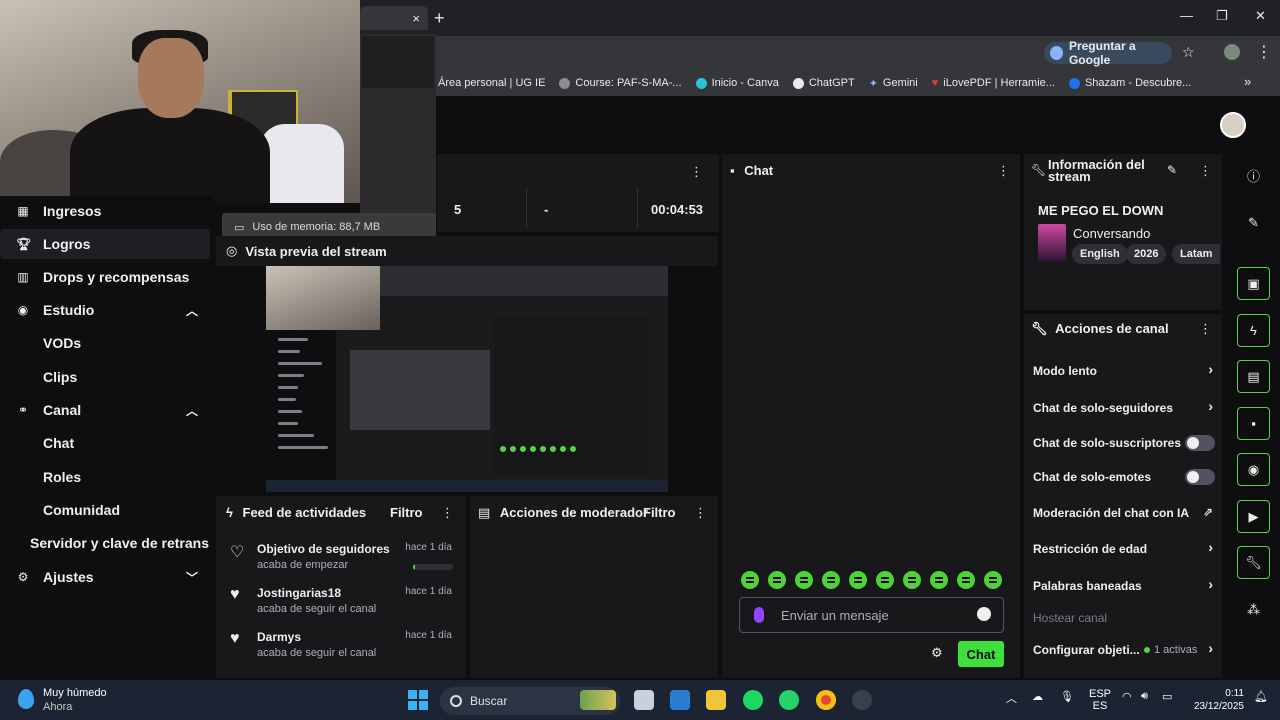 This screenshot has width=1280, height=720. I want to click on sidebar-item-ingresos: ▦ Ingresos, so click(105, 211).